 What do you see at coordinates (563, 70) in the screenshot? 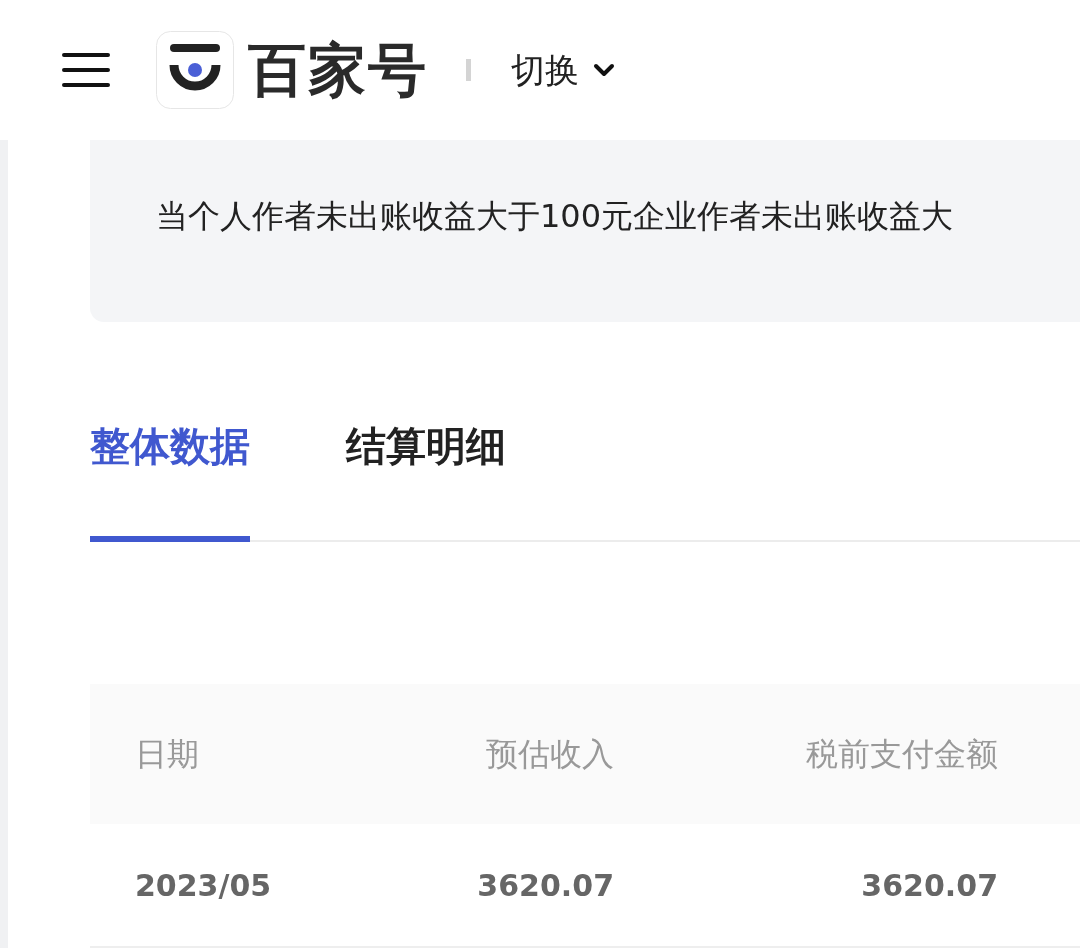
I see `switch-button: 切换` at bounding box center [563, 70].